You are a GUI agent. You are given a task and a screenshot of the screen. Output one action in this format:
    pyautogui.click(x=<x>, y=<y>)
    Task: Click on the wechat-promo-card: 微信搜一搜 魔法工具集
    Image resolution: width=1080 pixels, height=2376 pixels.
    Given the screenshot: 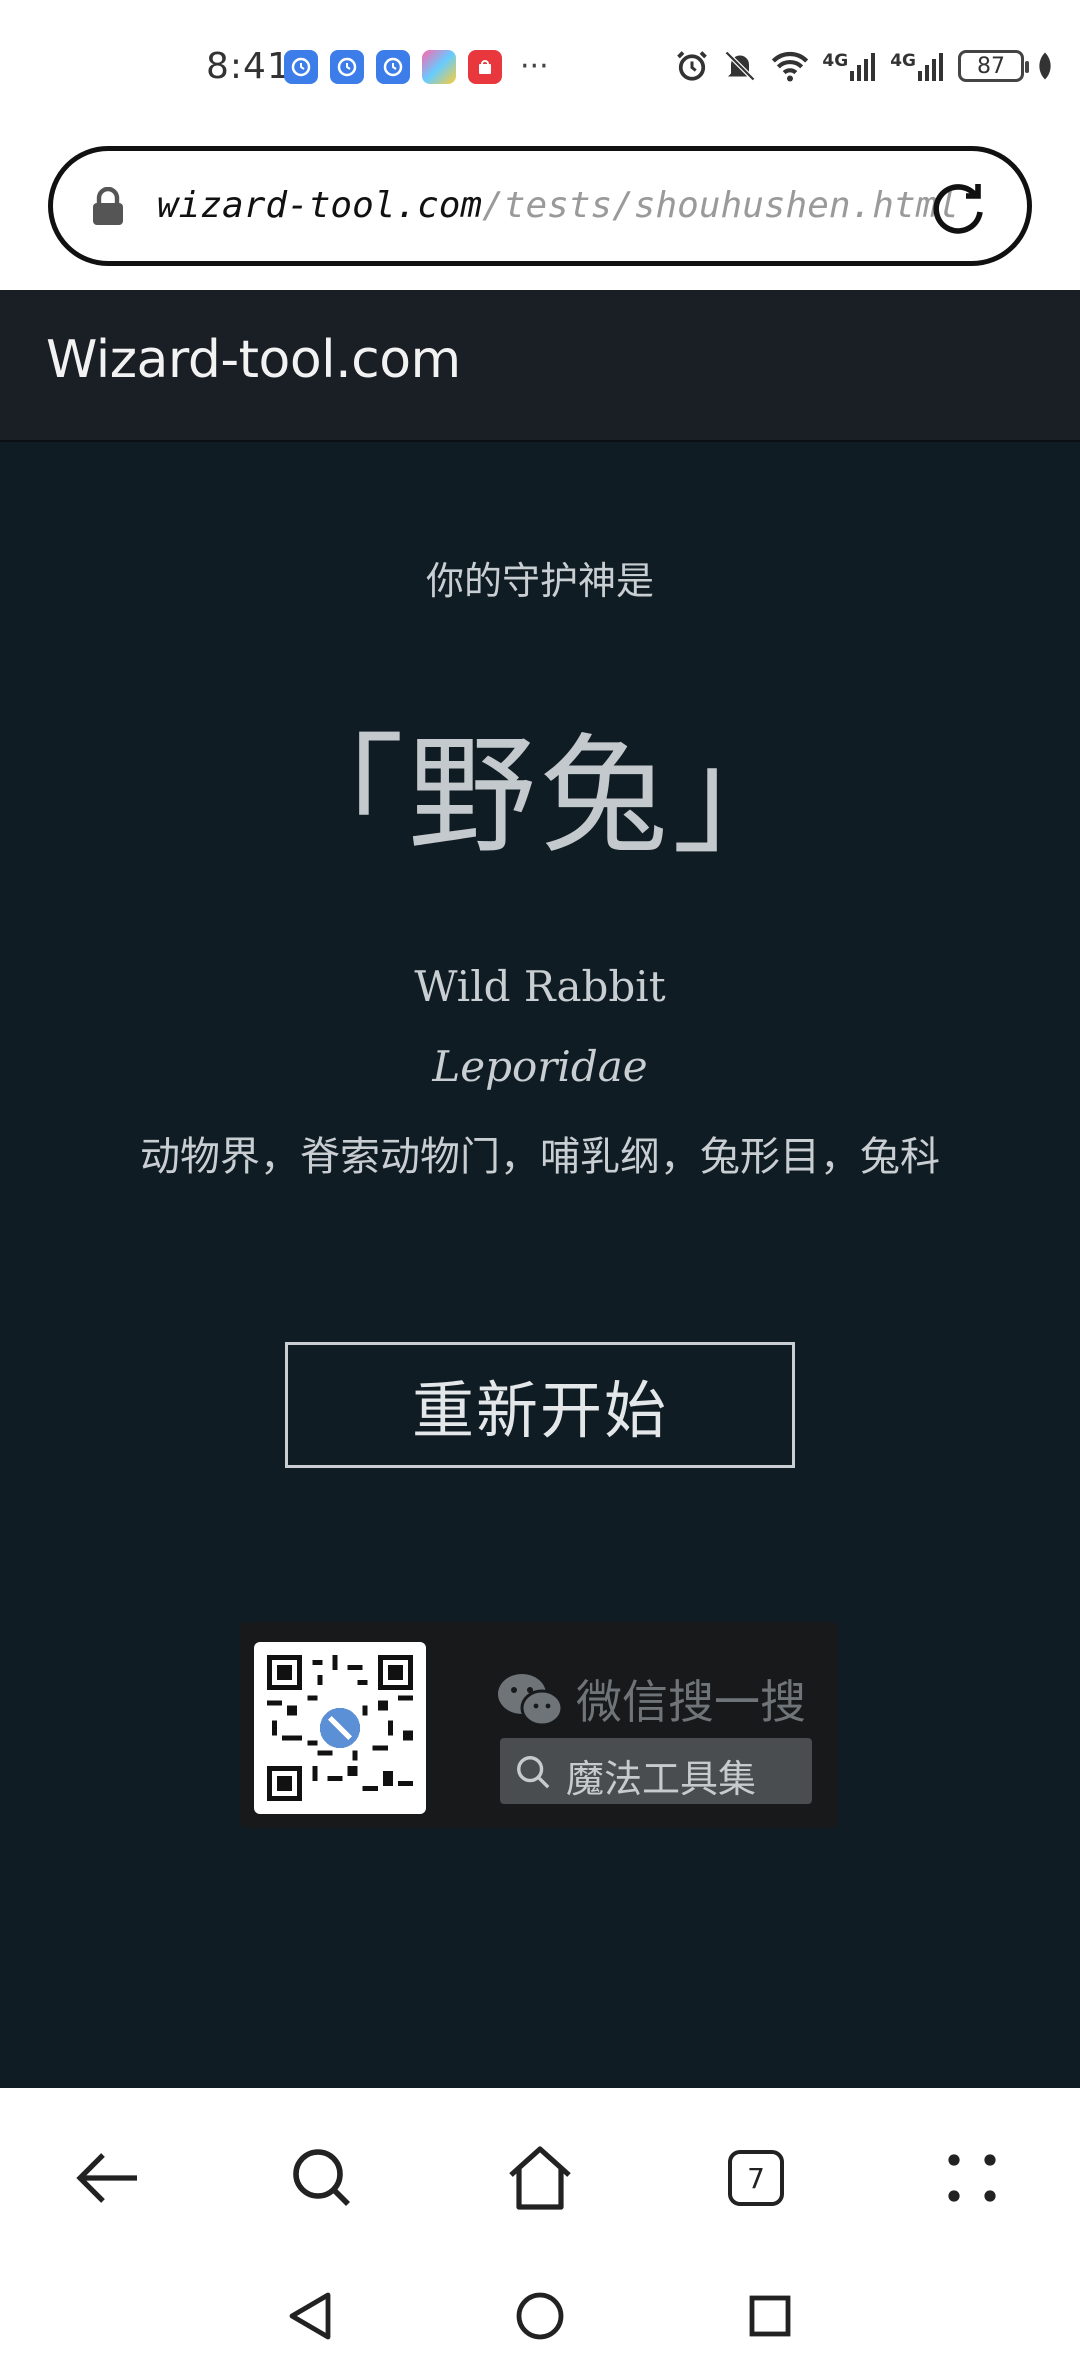 What is the action you would take?
    pyautogui.click(x=539, y=1725)
    